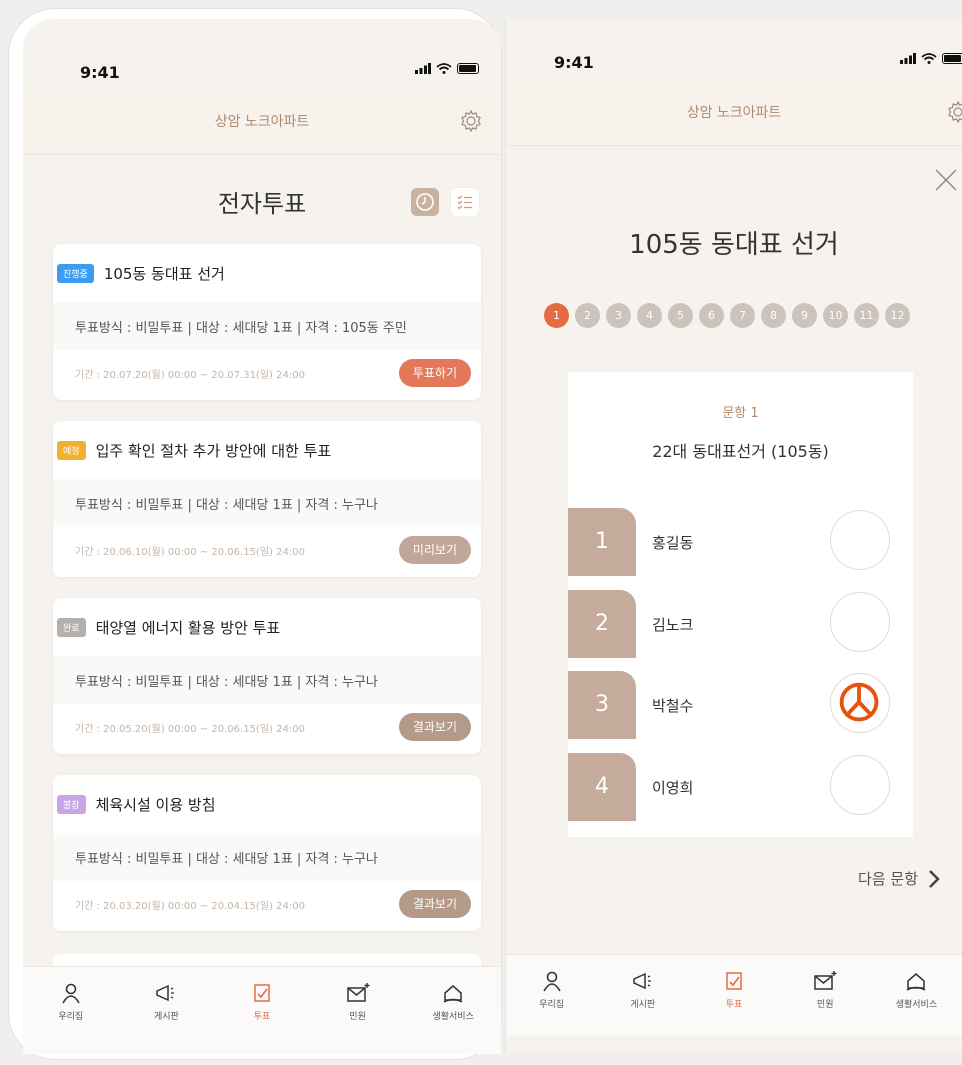 This screenshot has height=1065, width=962. What do you see at coordinates (71, 804) in the screenshot?
I see `status-badge: 불참` at bounding box center [71, 804].